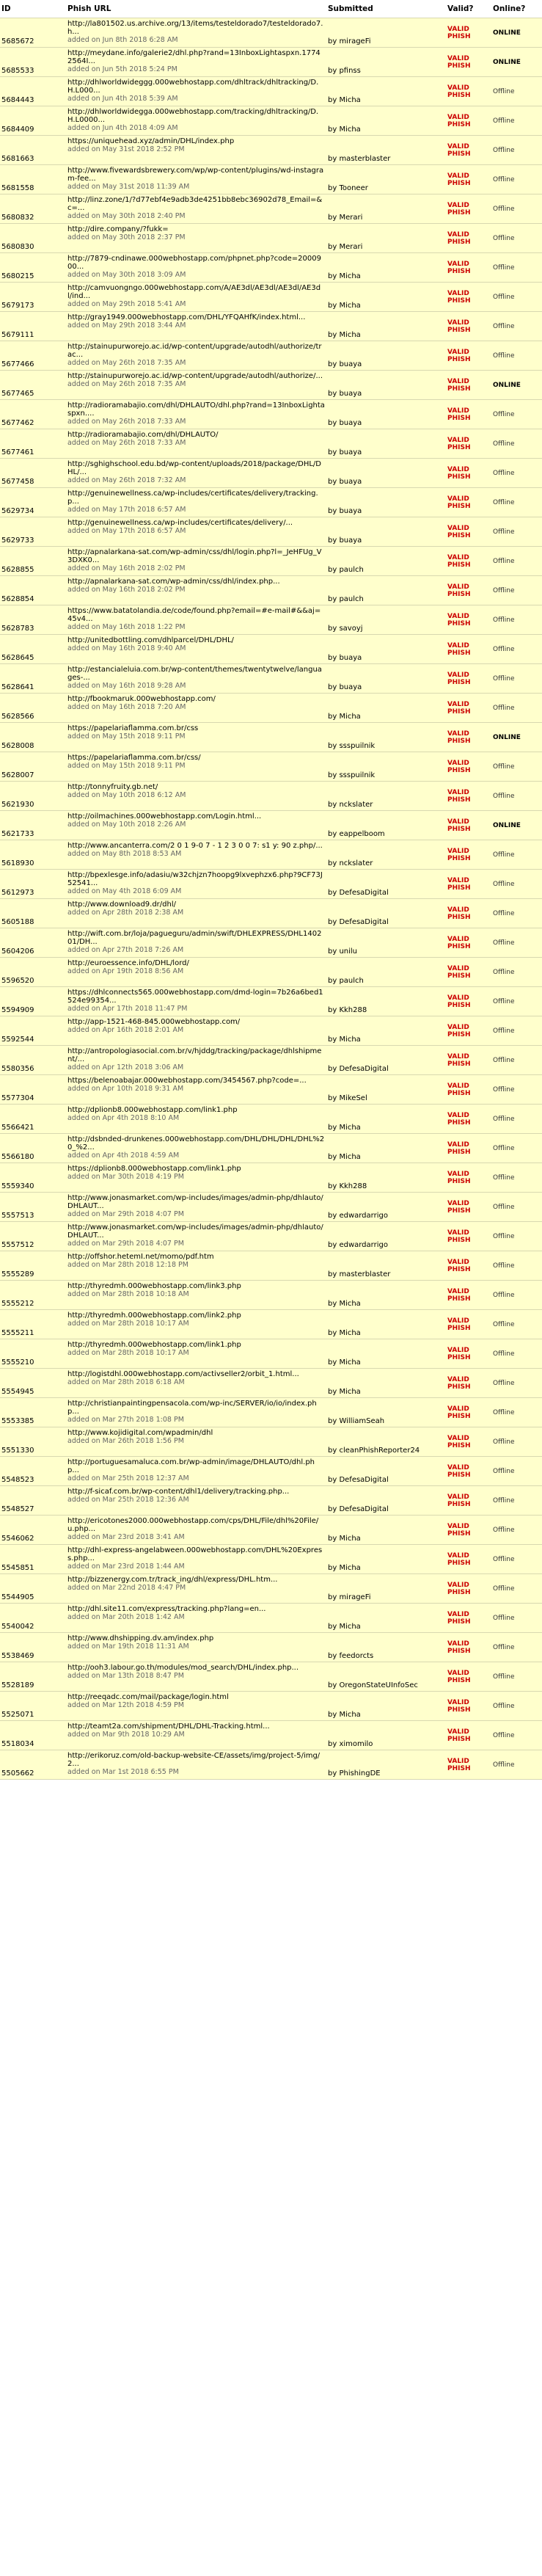  I want to click on phish-id-link: 5555211, so click(17, 1333).